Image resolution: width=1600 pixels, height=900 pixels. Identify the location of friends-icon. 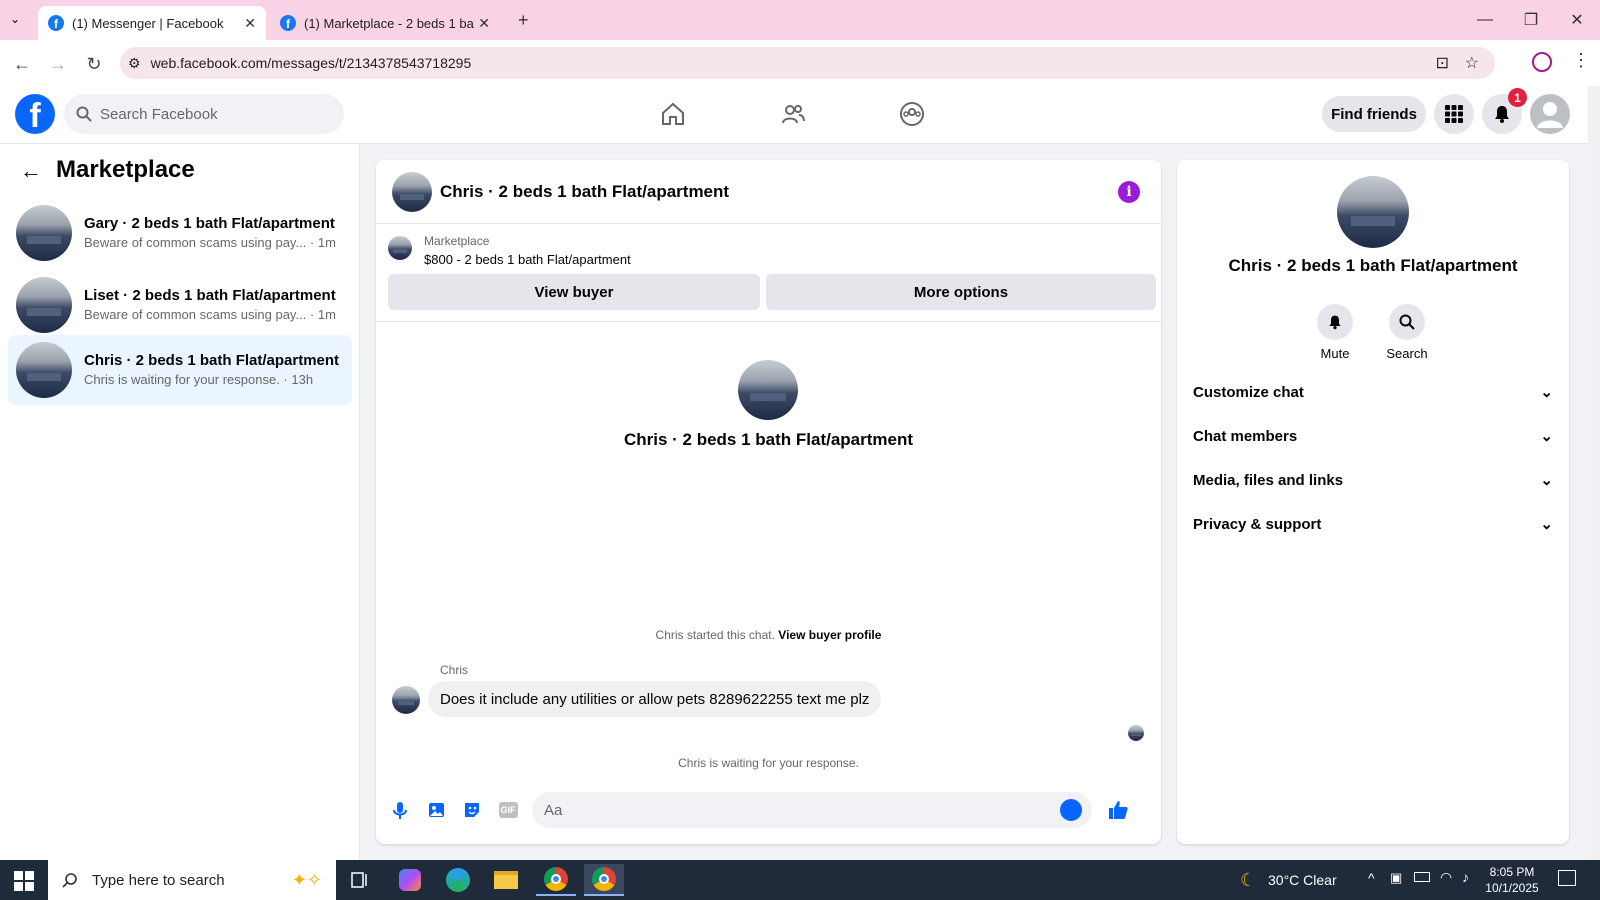
(793, 114).